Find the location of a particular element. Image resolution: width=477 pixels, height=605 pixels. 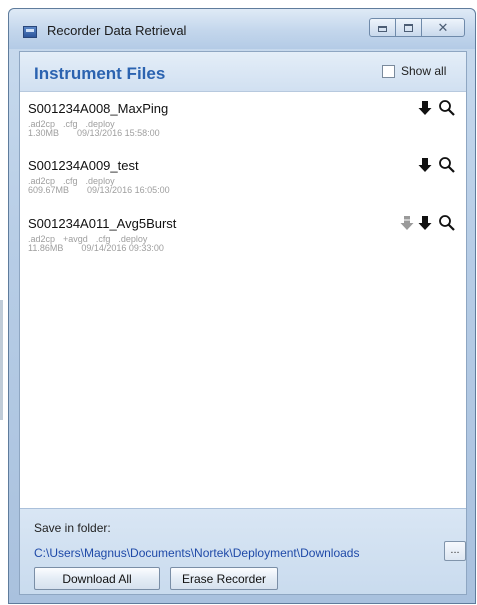

file-meta: 11.86MB 09/14/2016 09:33:00 is located at coordinates (96, 248).